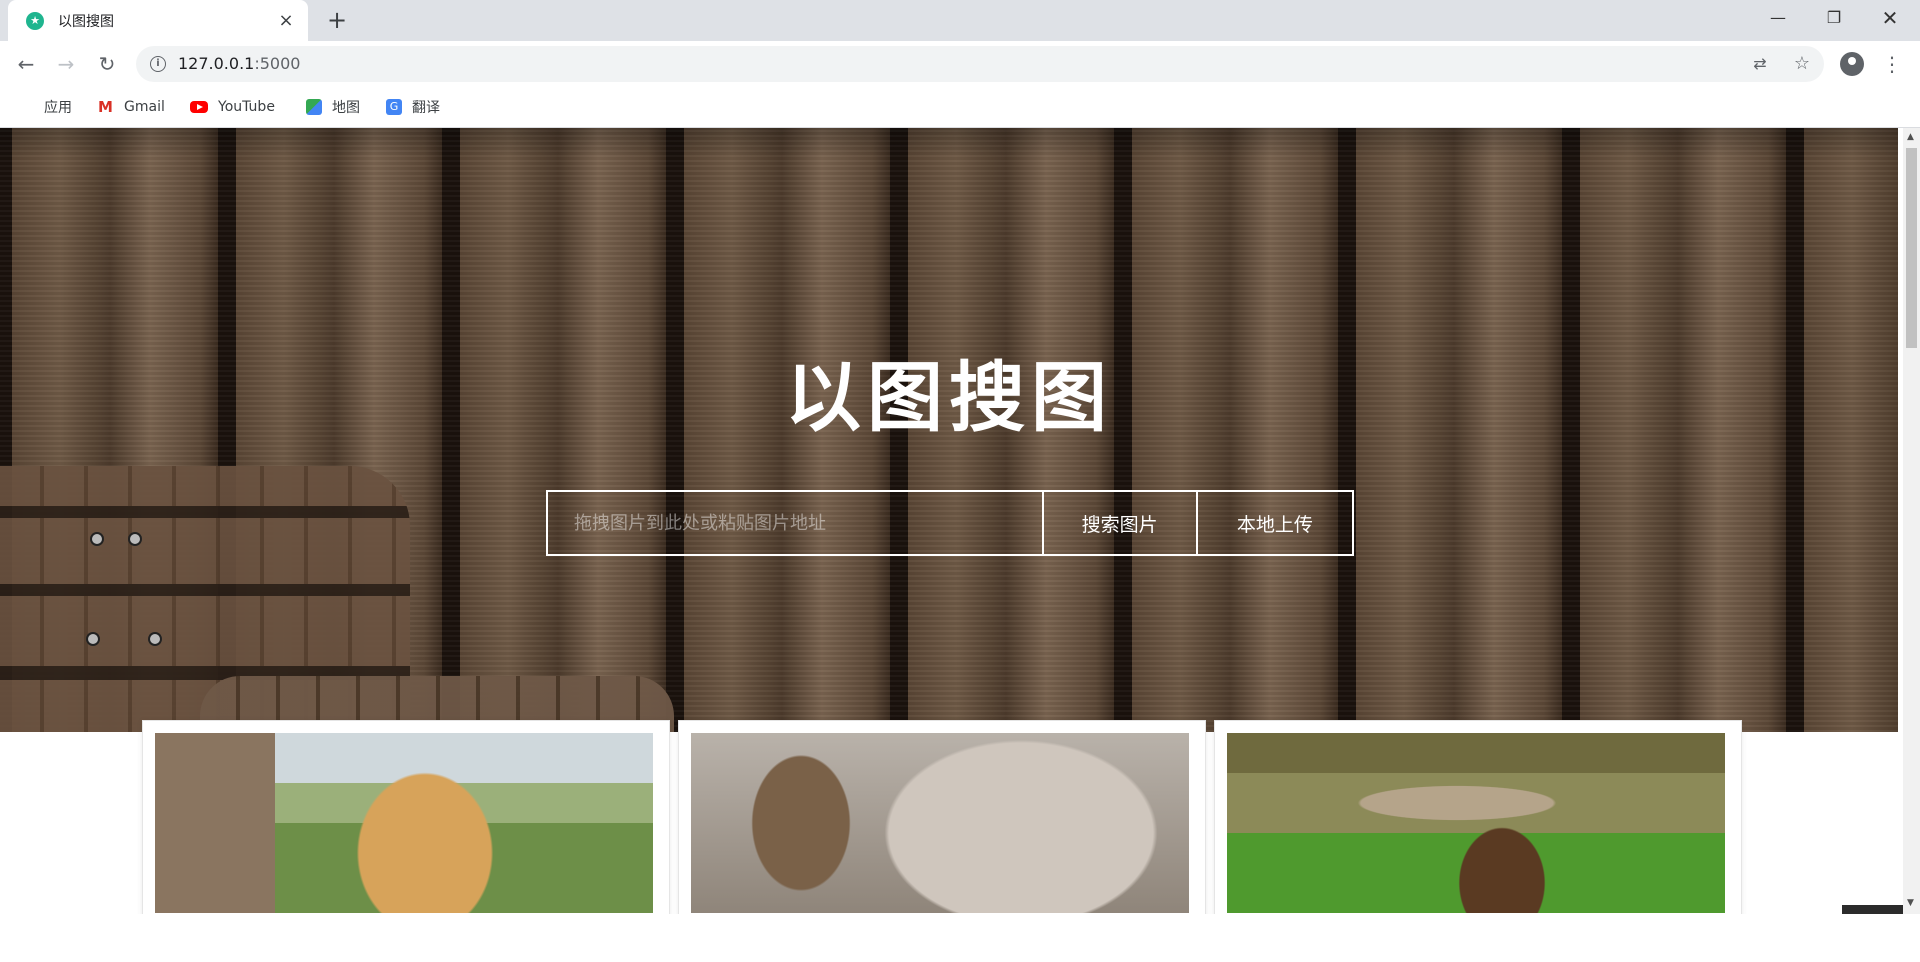  I want to click on local-upload-button: 本地上传, so click(1275, 523).